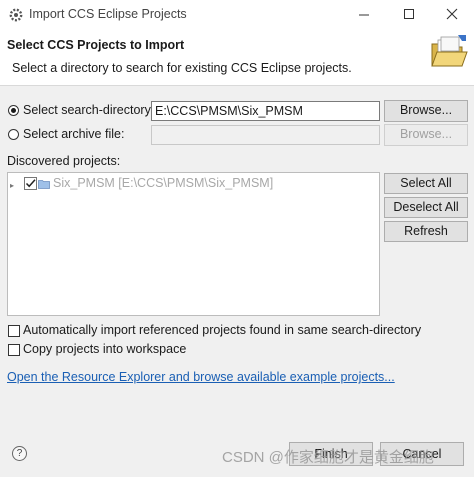  What do you see at coordinates (96, 45) in the screenshot?
I see `header-title: Select CCS Projects to Import` at bounding box center [96, 45].